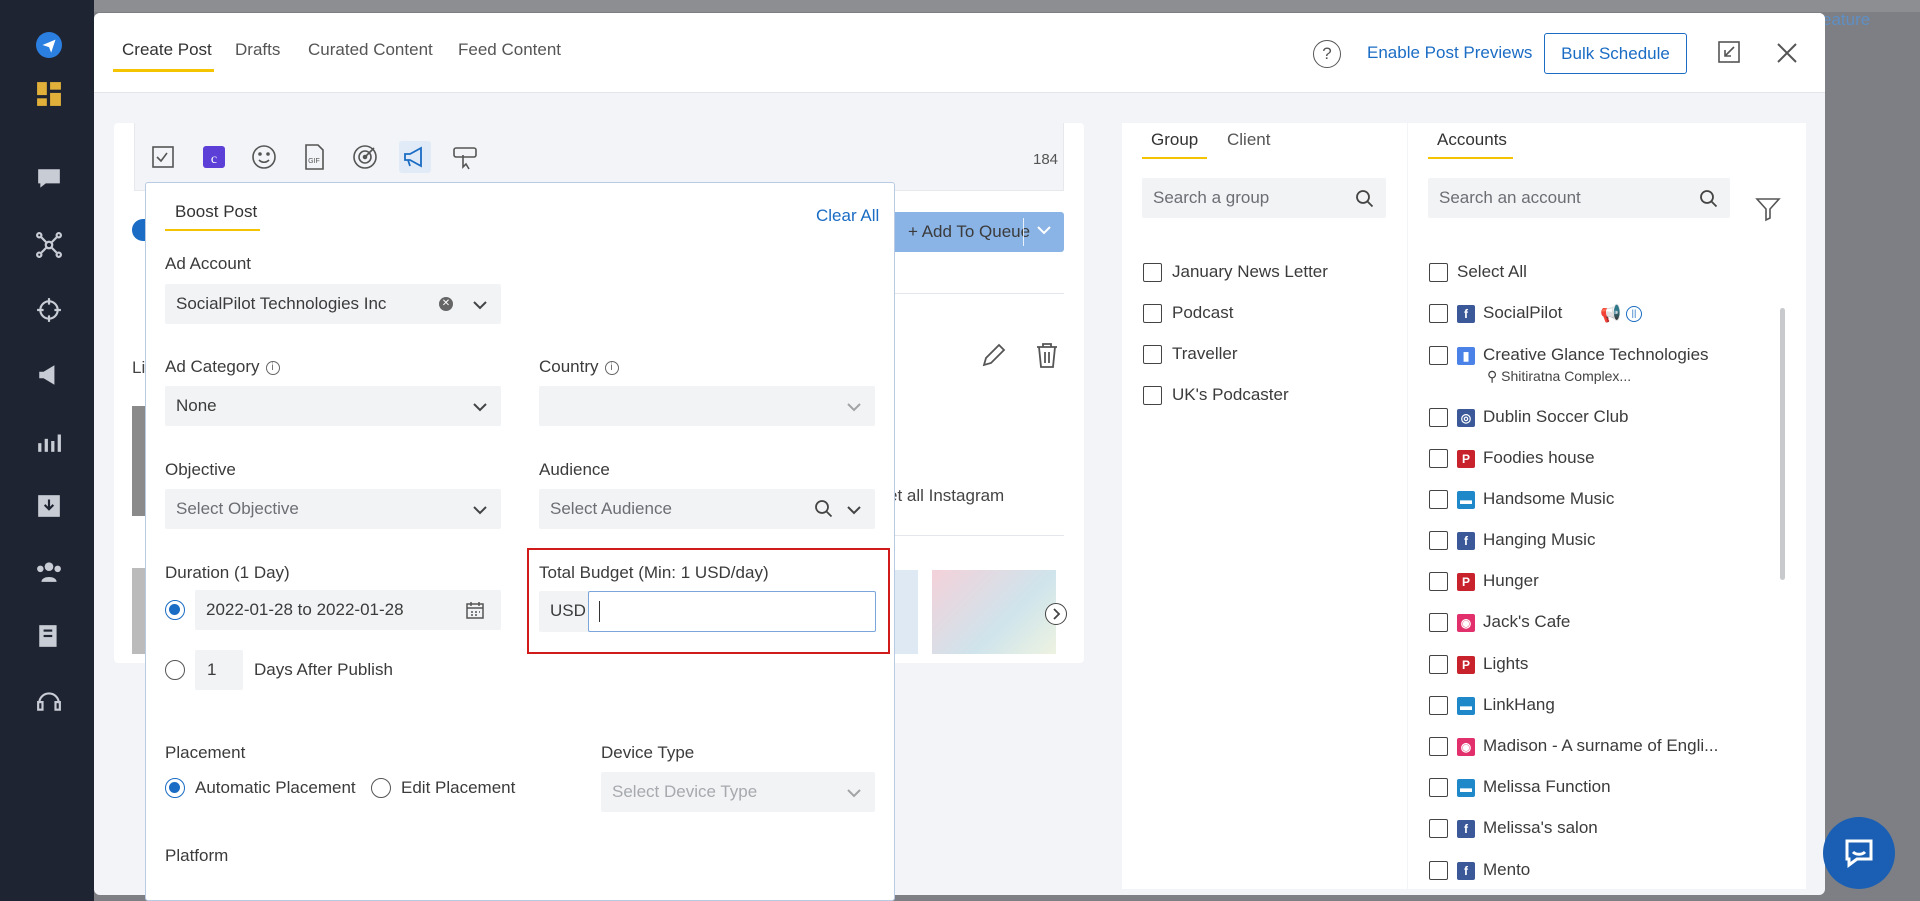 This screenshot has height=901, width=1920. Describe the element at coordinates (1859, 853) in the screenshot. I see `chat-support-button` at that location.